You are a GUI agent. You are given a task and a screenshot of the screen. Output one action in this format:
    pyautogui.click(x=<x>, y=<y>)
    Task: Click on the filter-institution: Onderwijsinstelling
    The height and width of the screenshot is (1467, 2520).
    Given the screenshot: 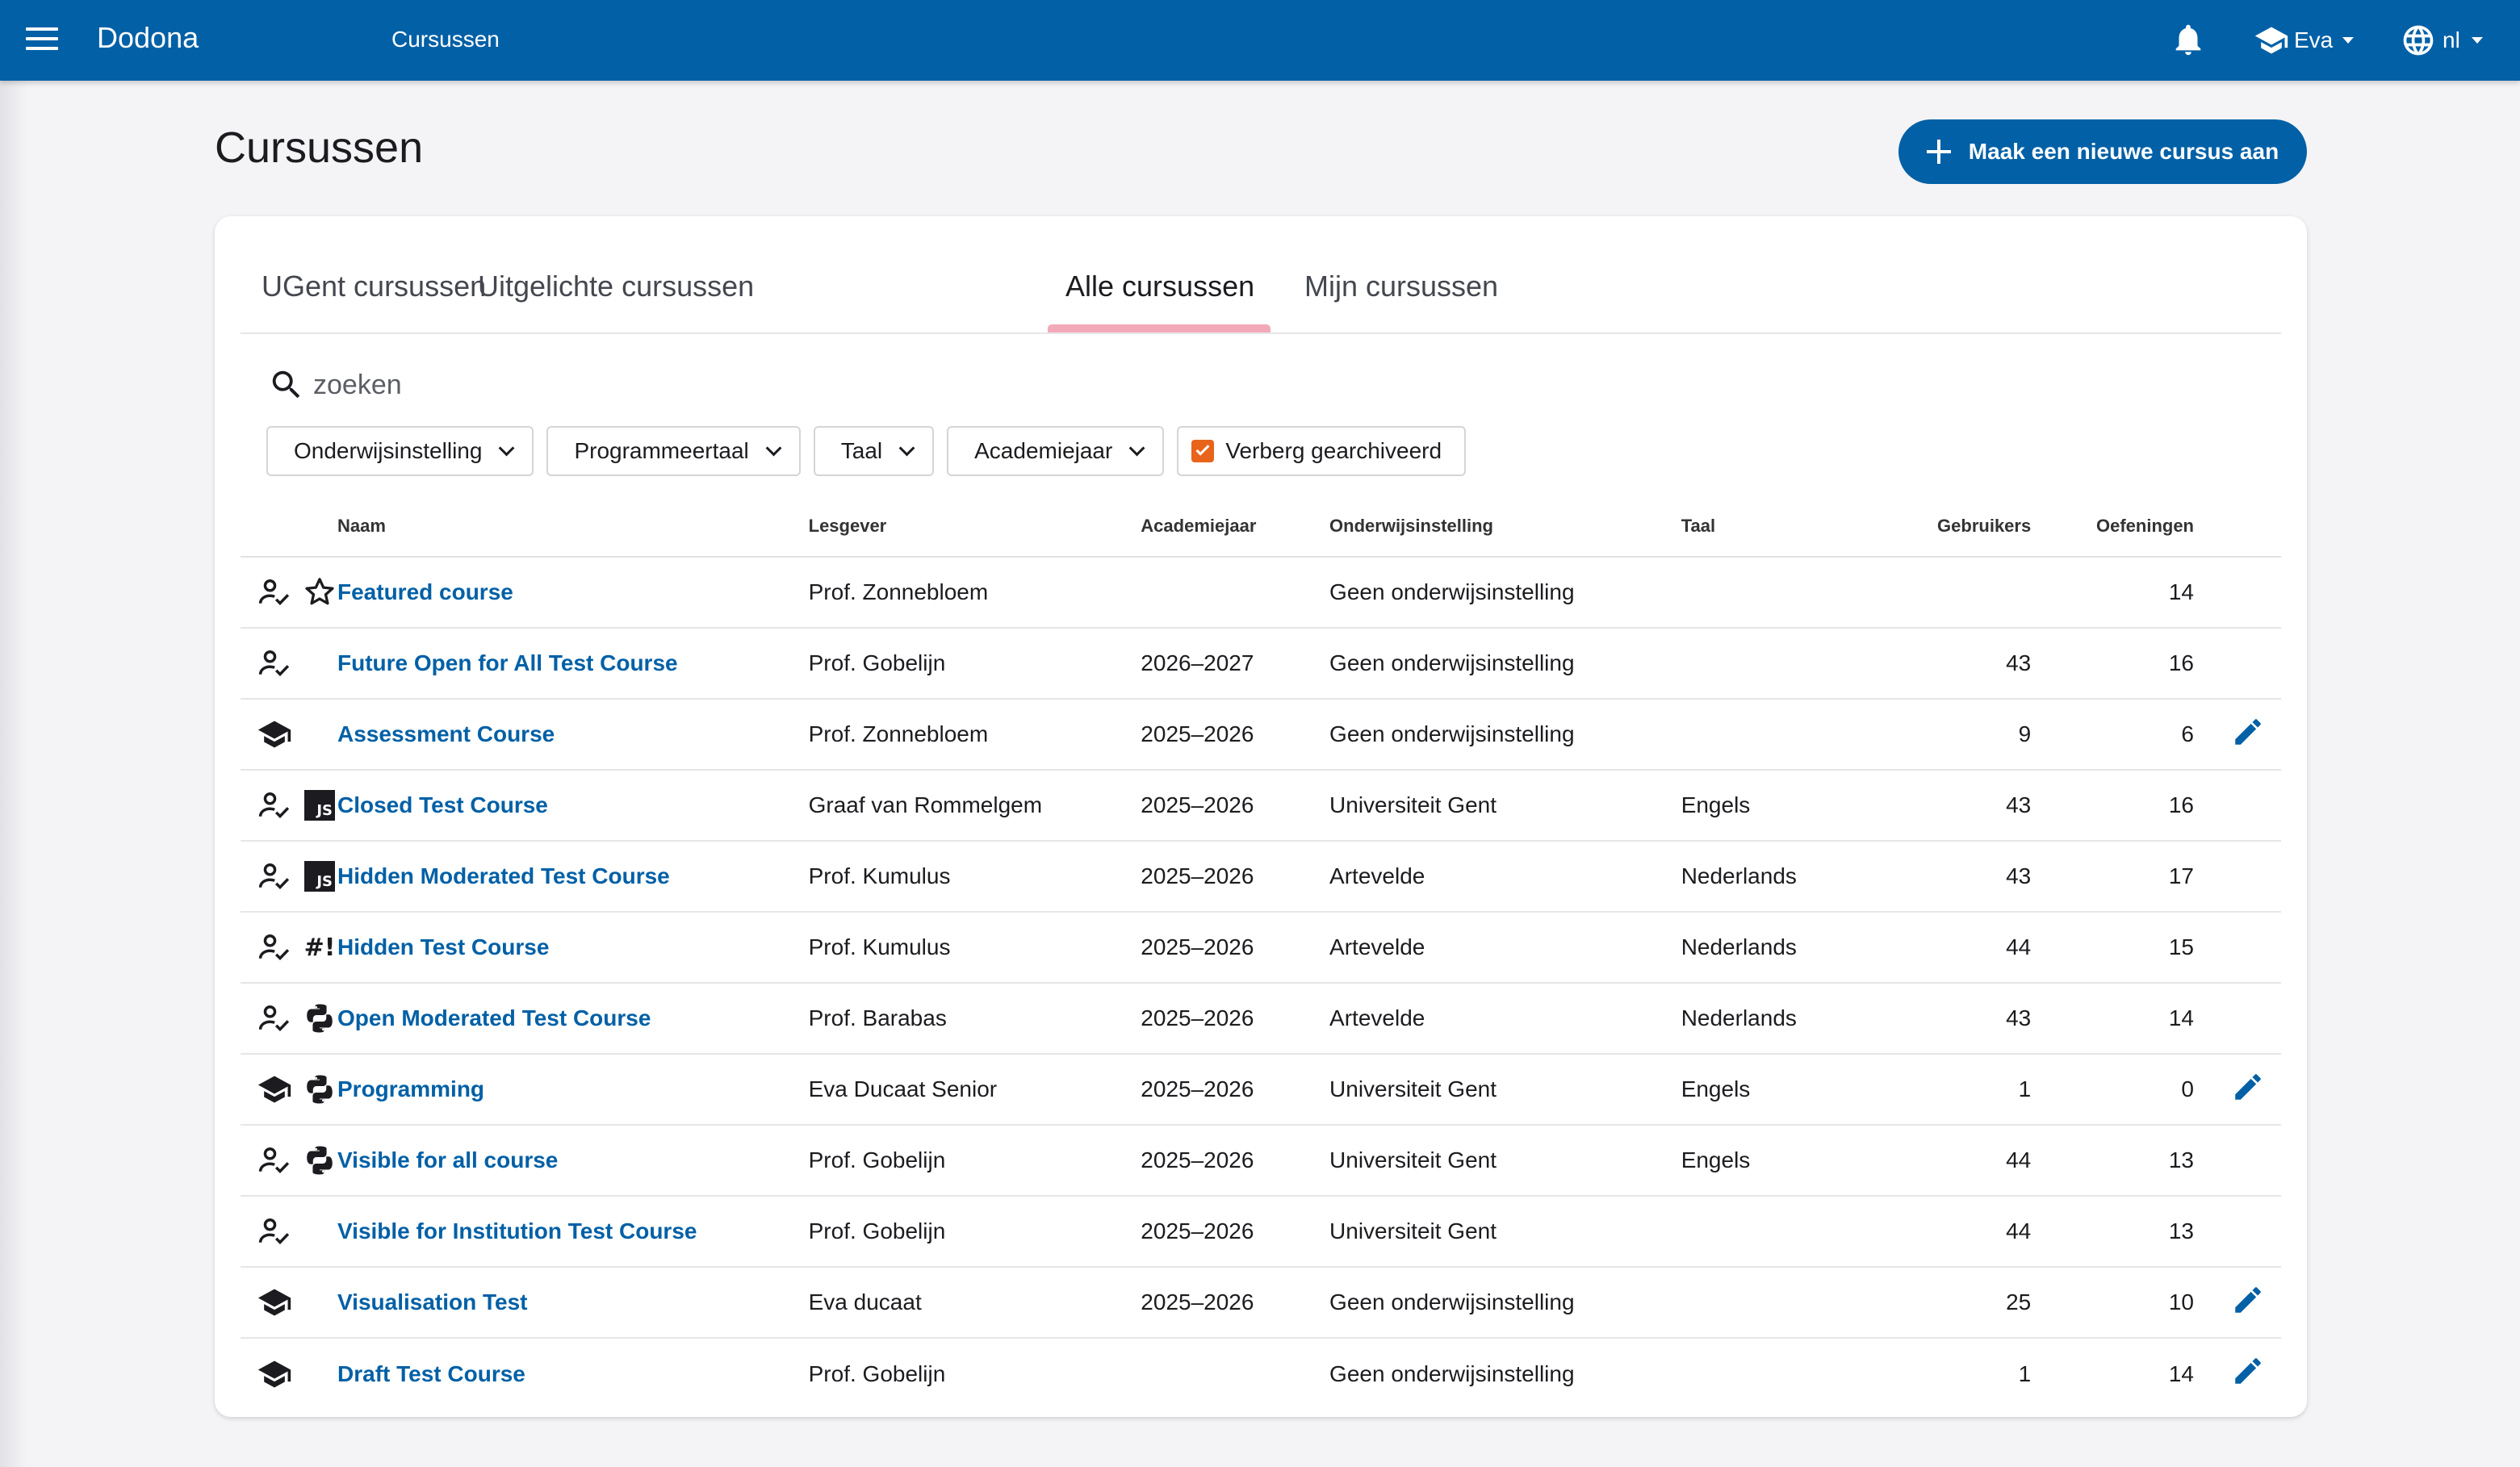 What is the action you would take?
    pyautogui.click(x=400, y=451)
    